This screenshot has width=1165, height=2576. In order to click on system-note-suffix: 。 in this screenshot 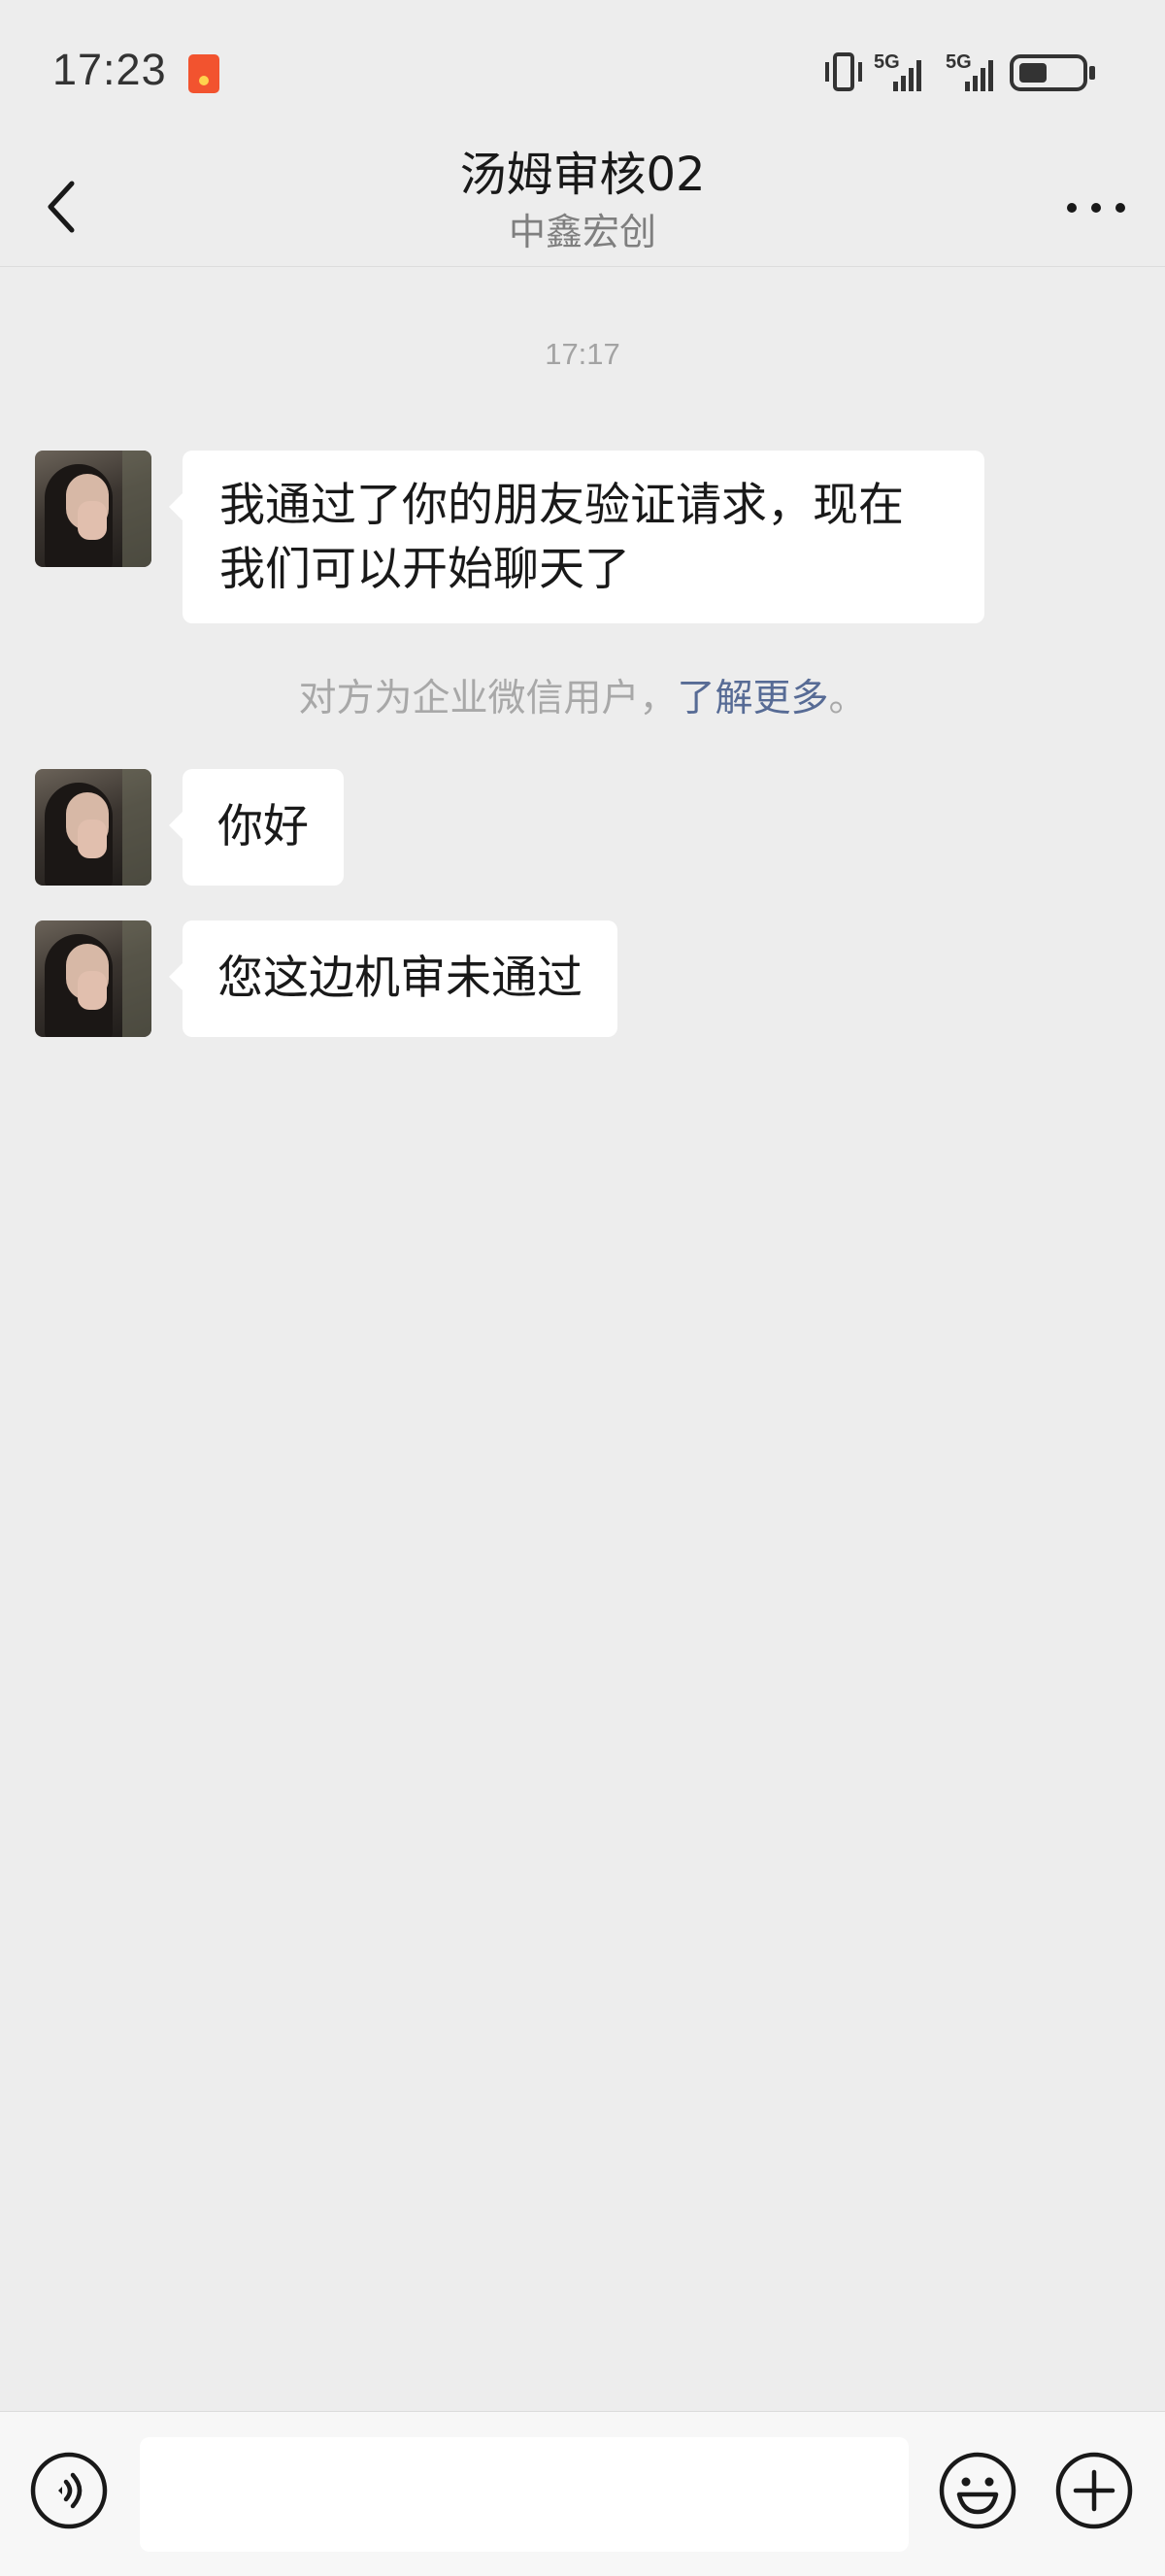, I will do `click(847, 699)`.